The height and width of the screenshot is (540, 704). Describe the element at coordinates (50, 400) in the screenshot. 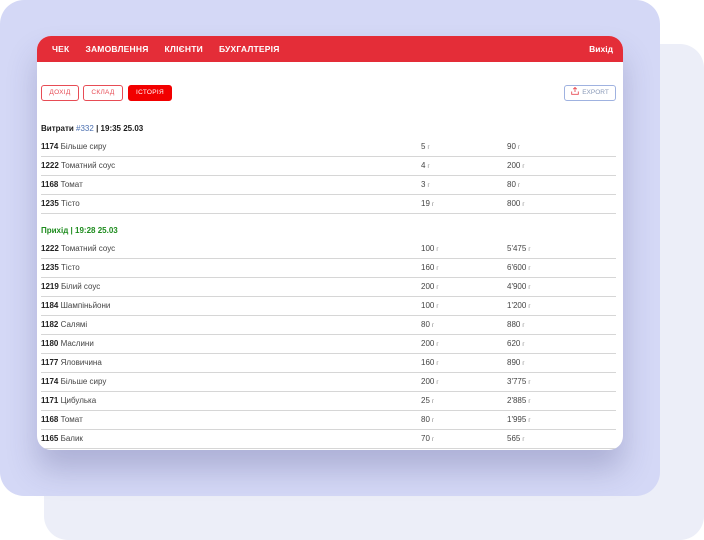

I see `item-code: 1171` at that location.